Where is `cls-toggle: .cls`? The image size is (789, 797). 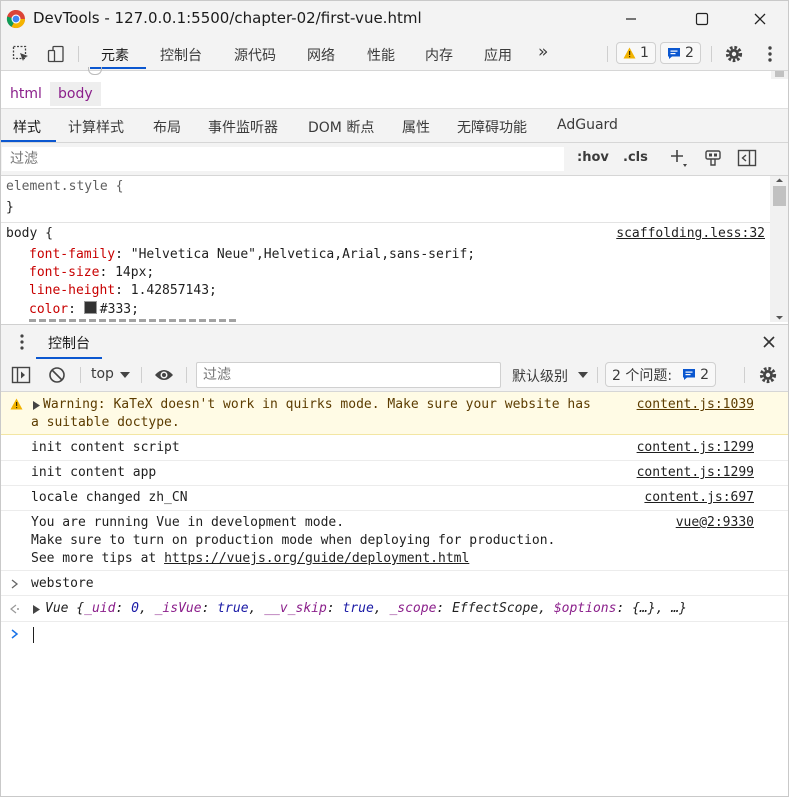
cls-toggle: .cls is located at coordinates (635, 157).